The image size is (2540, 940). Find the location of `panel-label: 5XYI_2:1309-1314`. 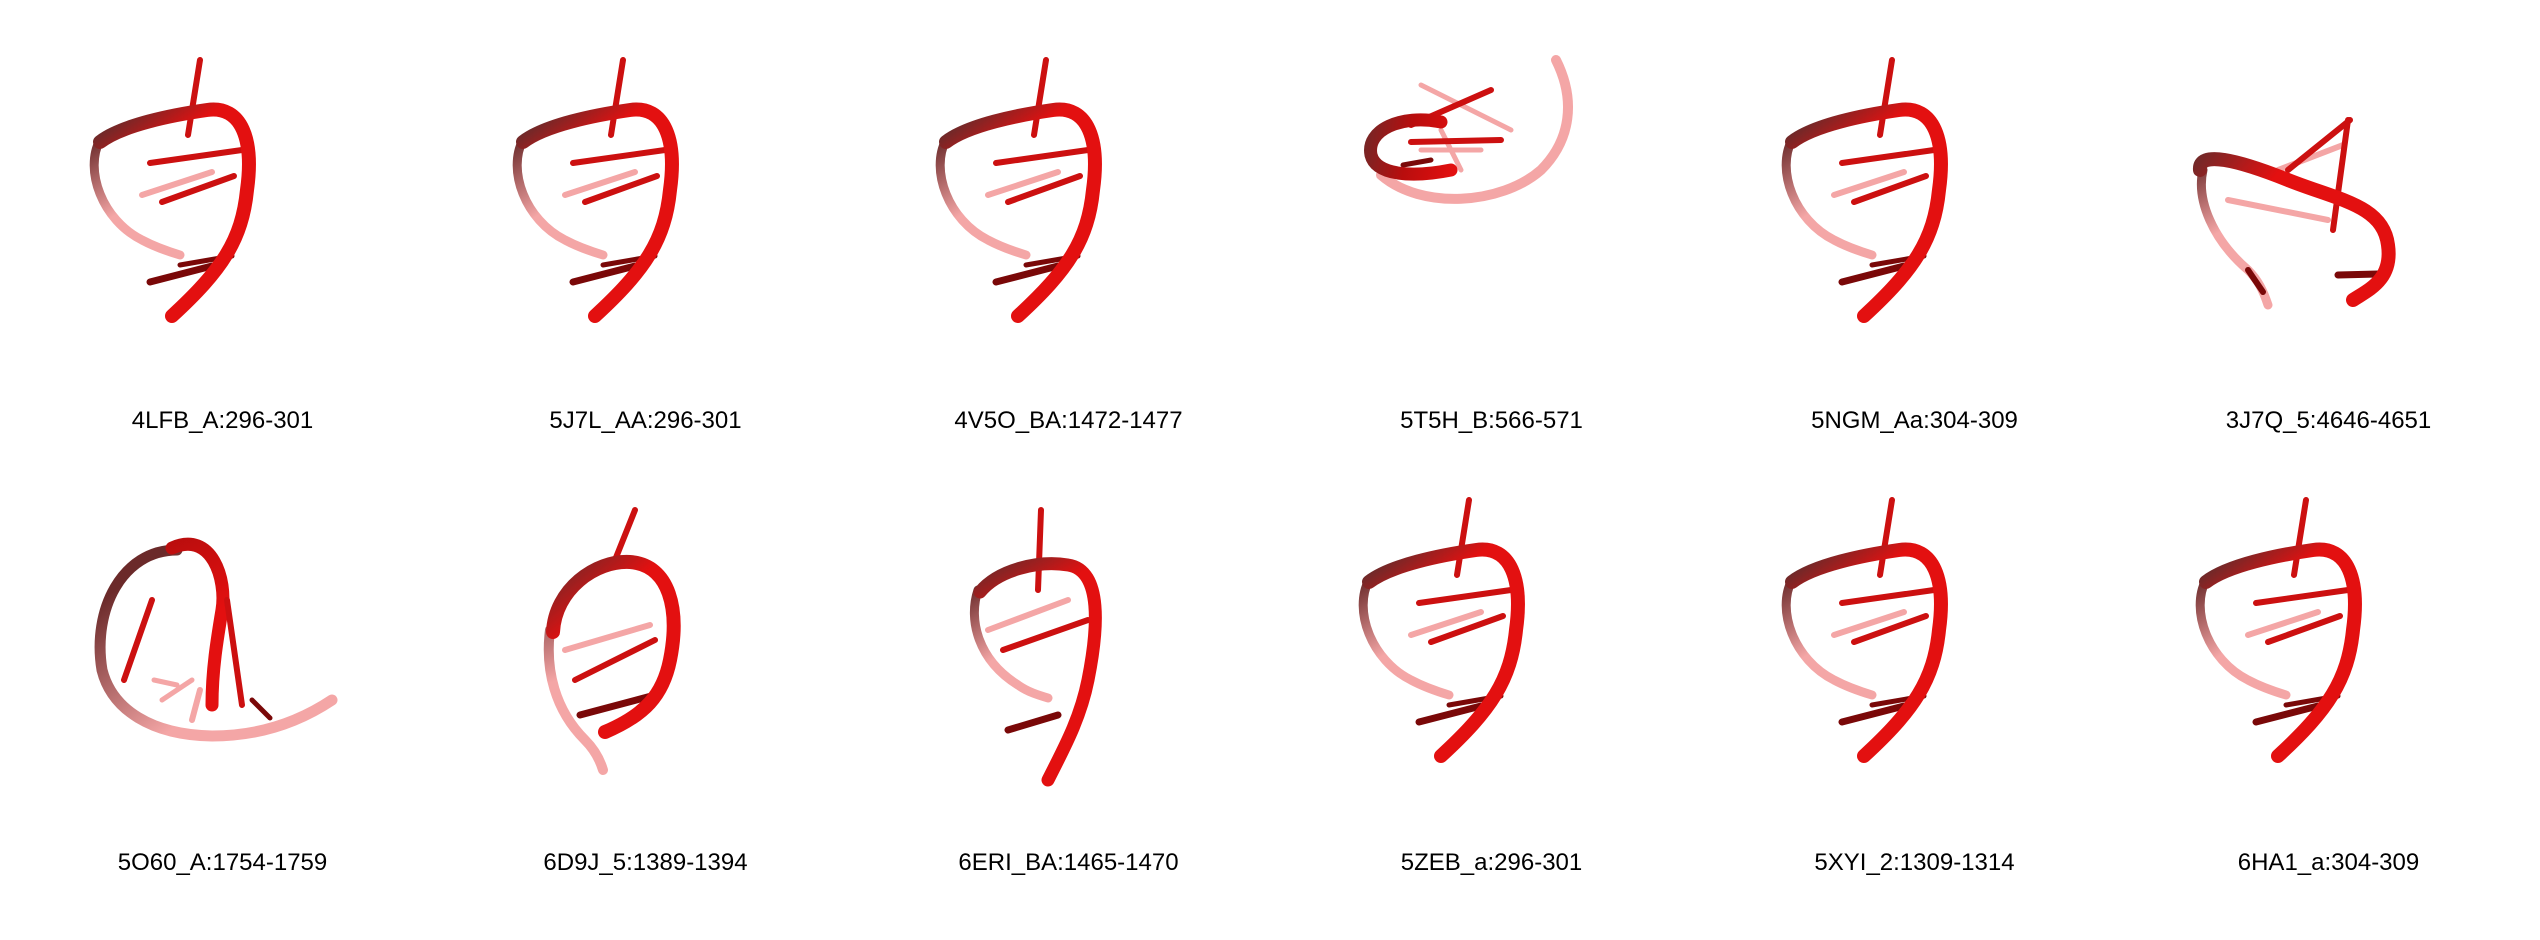

panel-label: 5XYI_2:1309-1314 is located at coordinates (1914, 862).